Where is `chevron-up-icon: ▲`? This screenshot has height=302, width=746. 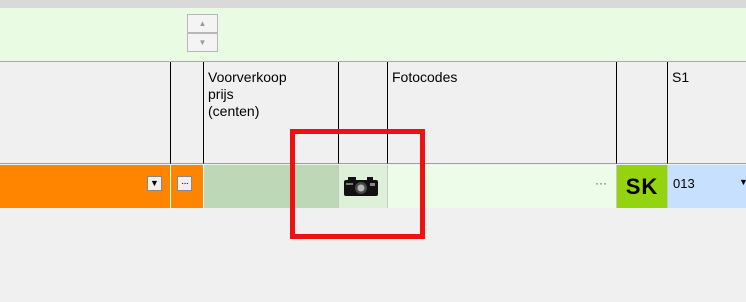 chevron-up-icon: ▲ is located at coordinates (202, 23).